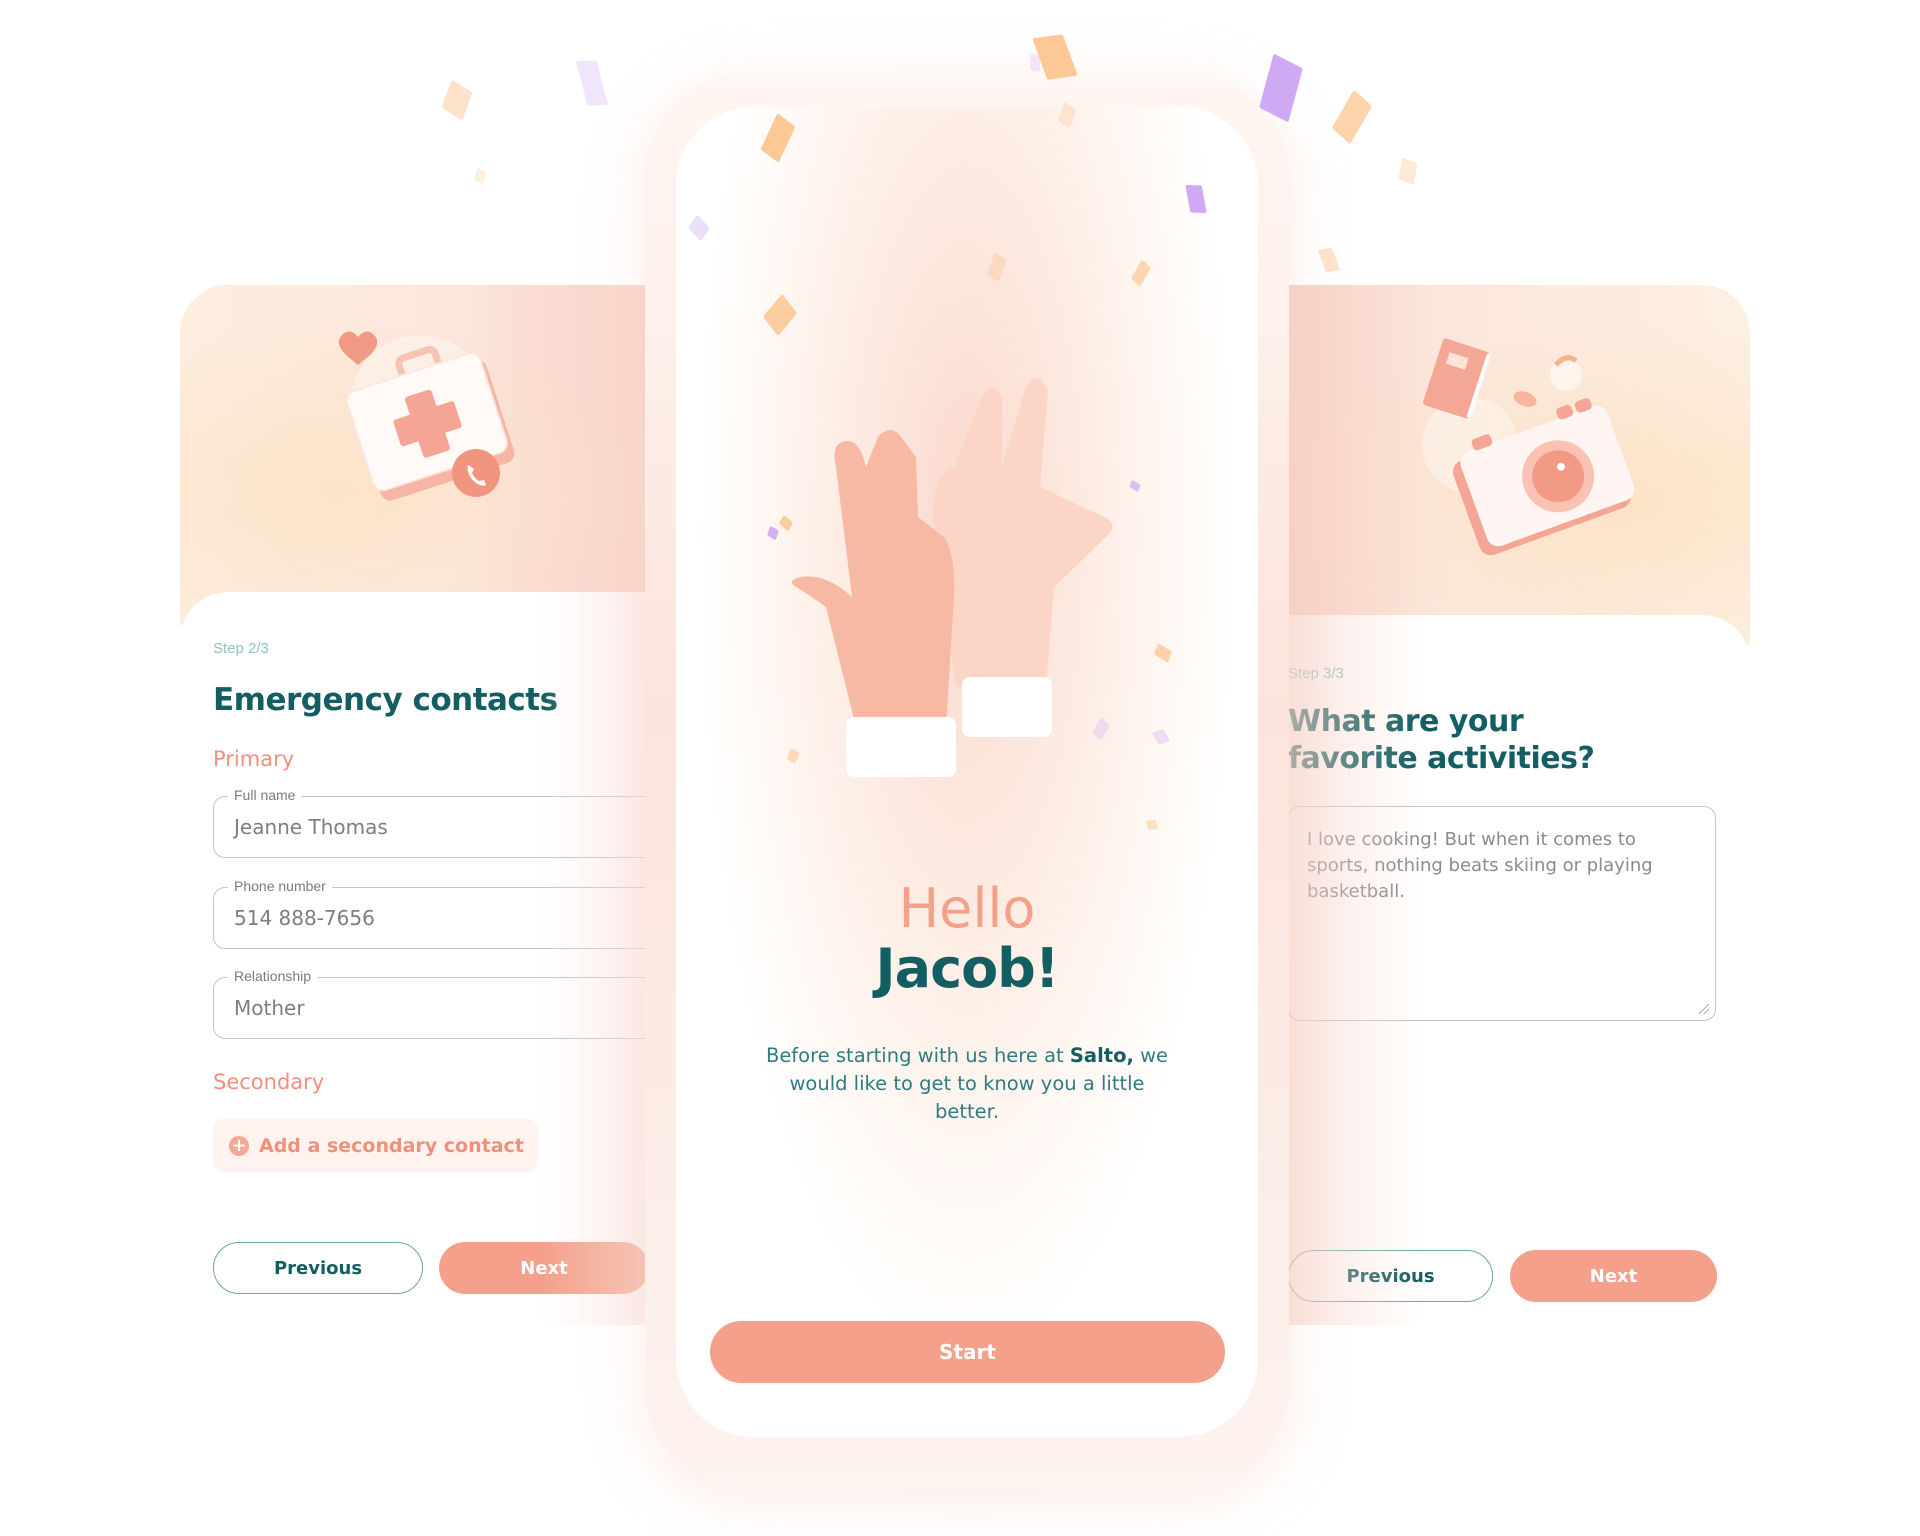  Describe the element at coordinates (1525, 399) in the screenshot. I see `football-icon` at that location.